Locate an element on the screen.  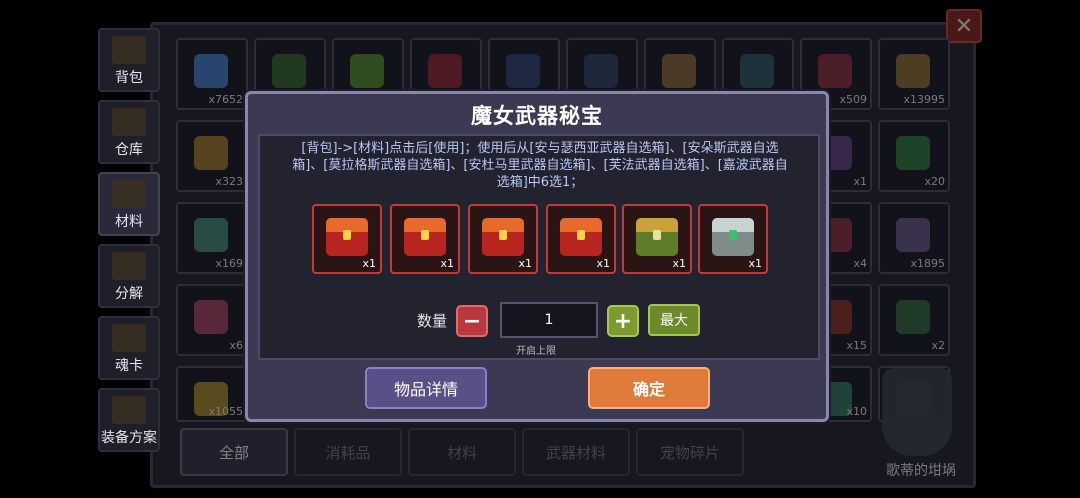
decrease-button: − is located at coordinates (472, 321).